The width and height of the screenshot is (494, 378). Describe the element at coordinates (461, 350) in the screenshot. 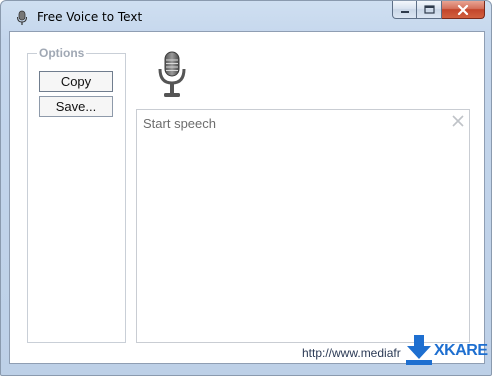

I see `watermark-text: XKARE` at that location.